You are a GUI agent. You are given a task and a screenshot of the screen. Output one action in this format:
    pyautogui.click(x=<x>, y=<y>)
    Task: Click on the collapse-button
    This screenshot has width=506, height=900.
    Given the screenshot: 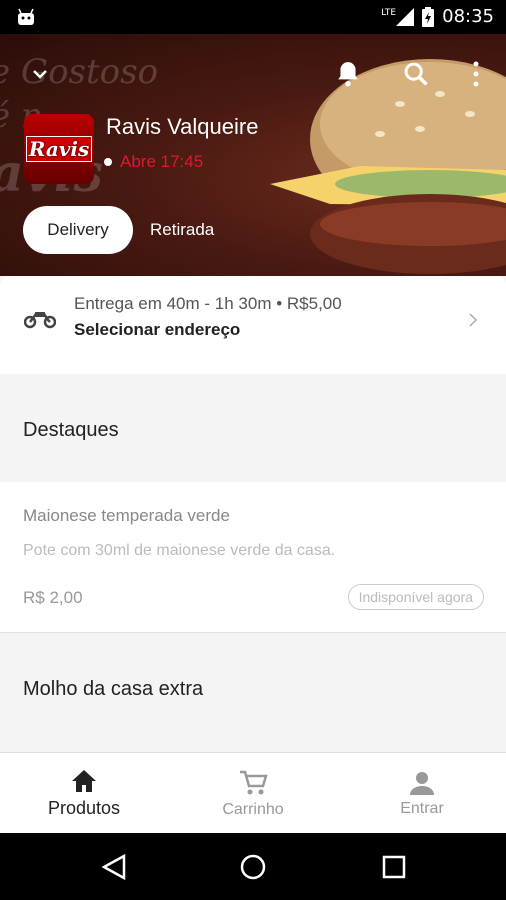 What is the action you would take?
    pyautogui.click(x=40, y=74)
    